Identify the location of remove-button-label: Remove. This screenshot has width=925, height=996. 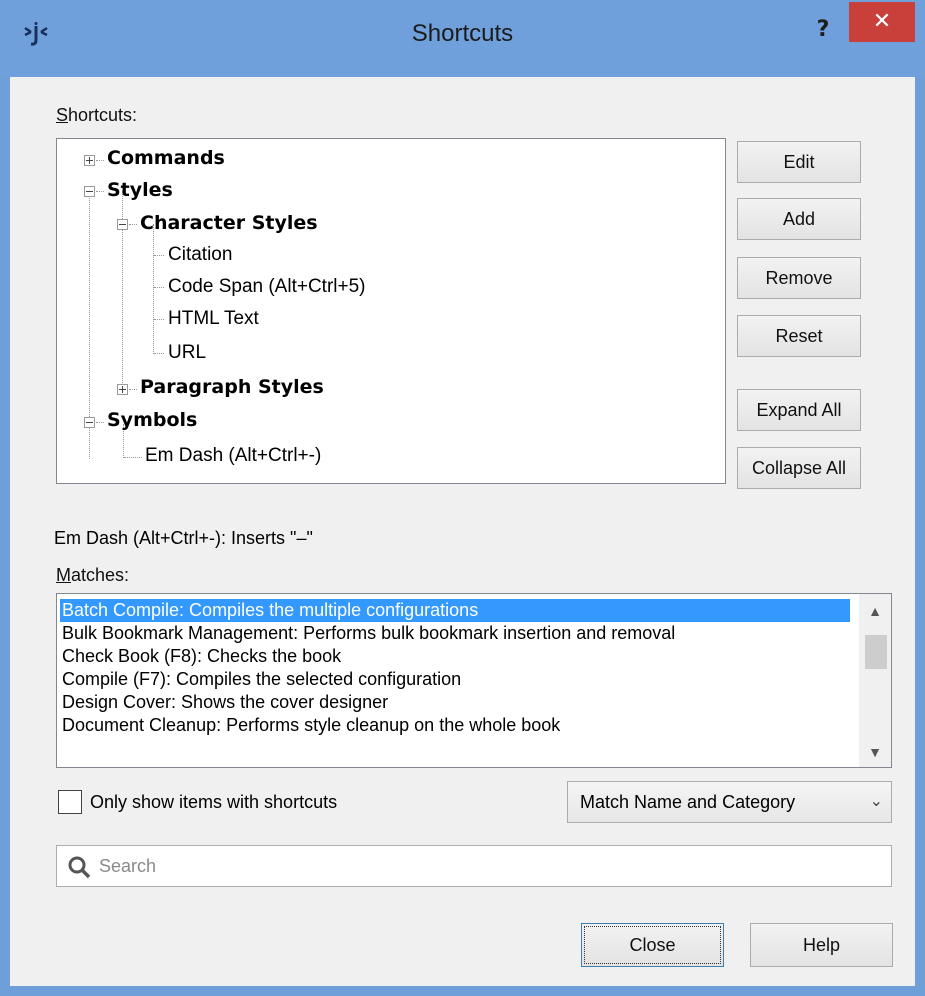
(799, 278).